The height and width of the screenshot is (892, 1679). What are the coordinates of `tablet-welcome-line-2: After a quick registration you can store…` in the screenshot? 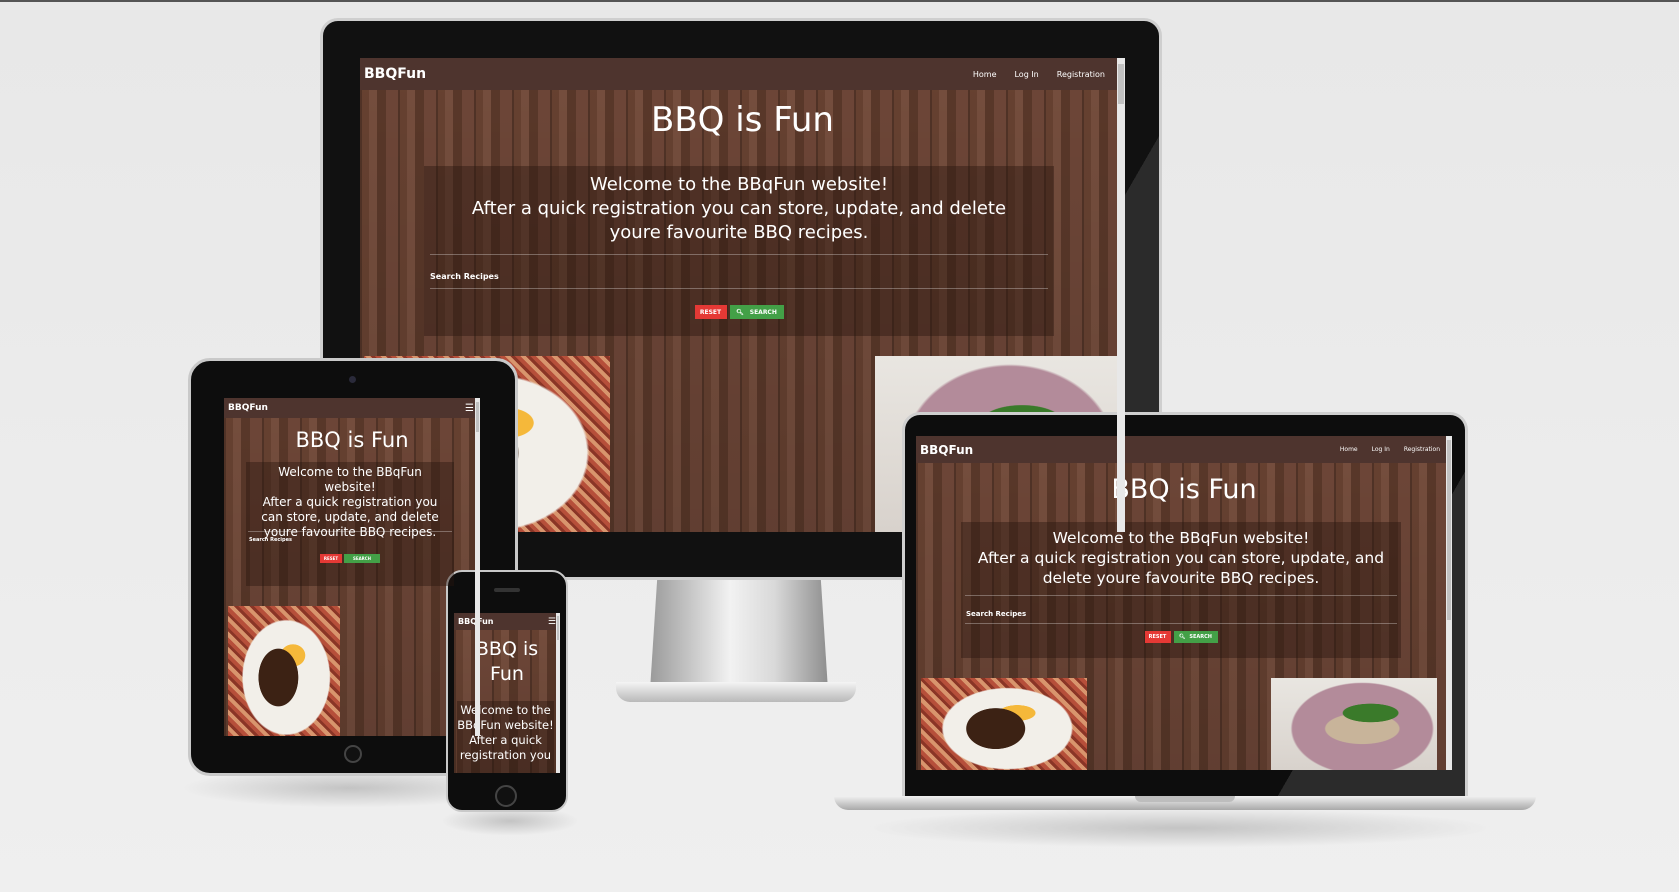 It's located at (350, 517).